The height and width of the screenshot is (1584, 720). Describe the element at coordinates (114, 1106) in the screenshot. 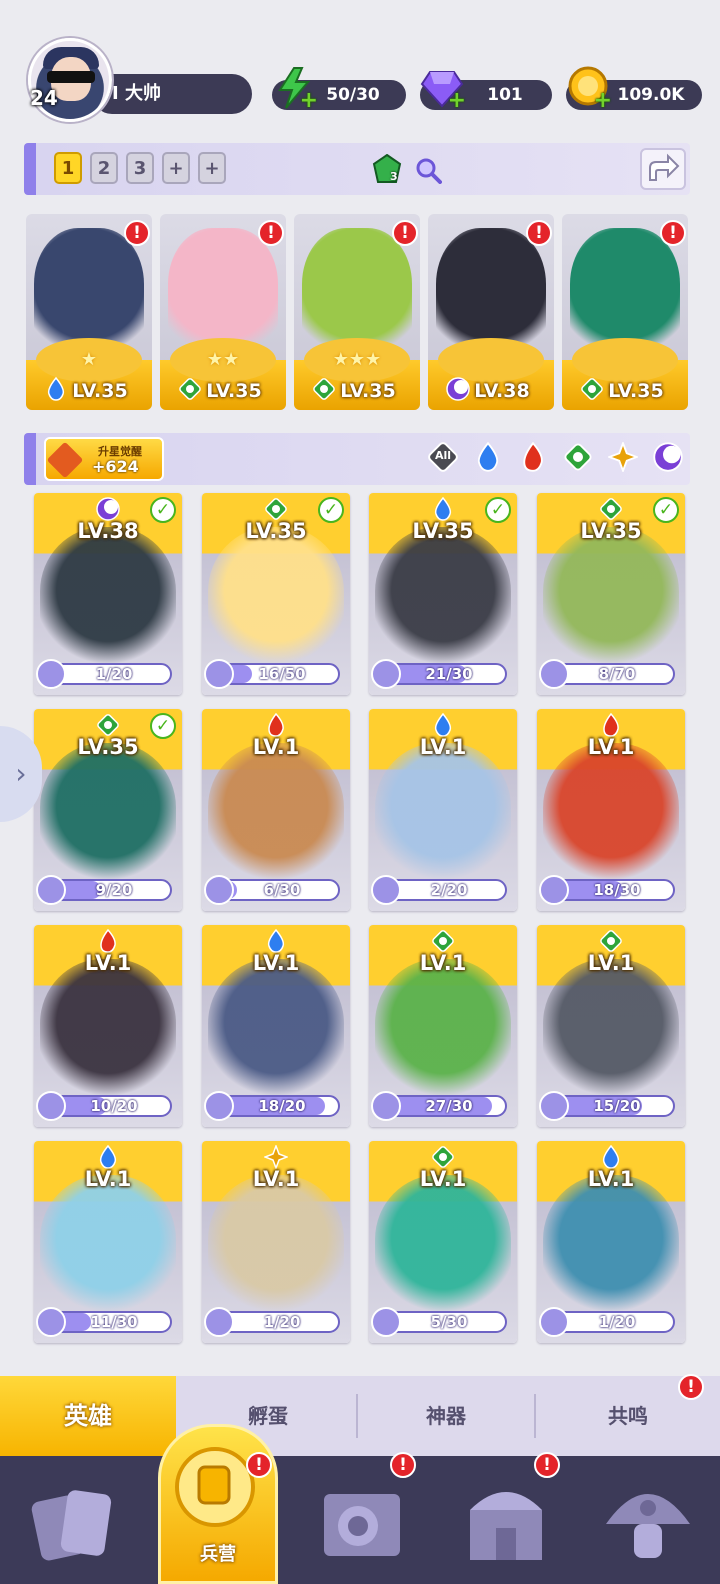

I see `shard-progress-text: 10/20` at that location.